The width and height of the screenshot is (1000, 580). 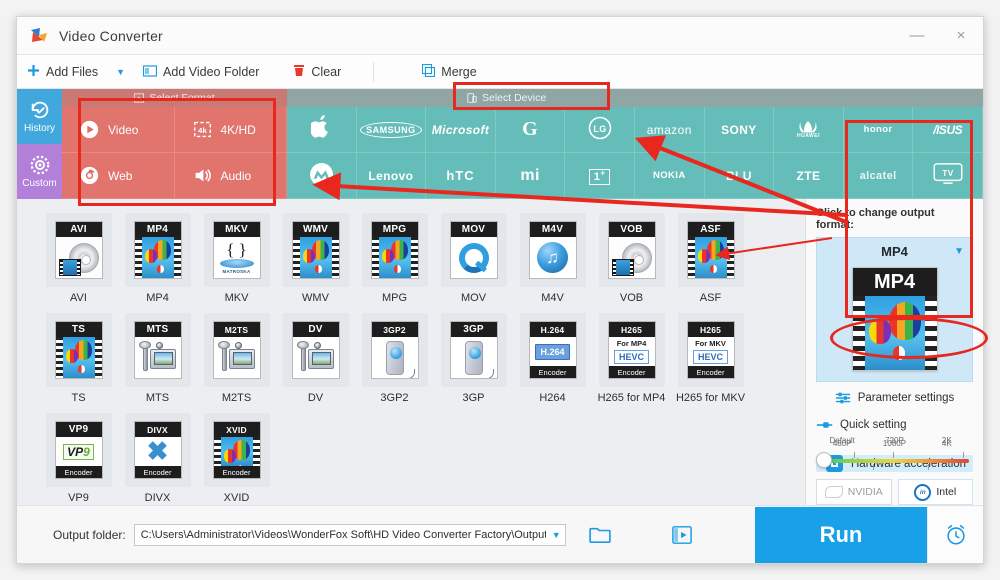 What do you see at coordinates (317, 71) in the screenshot?
I see `clear-button: Clear` at bounding box center [317, 71].